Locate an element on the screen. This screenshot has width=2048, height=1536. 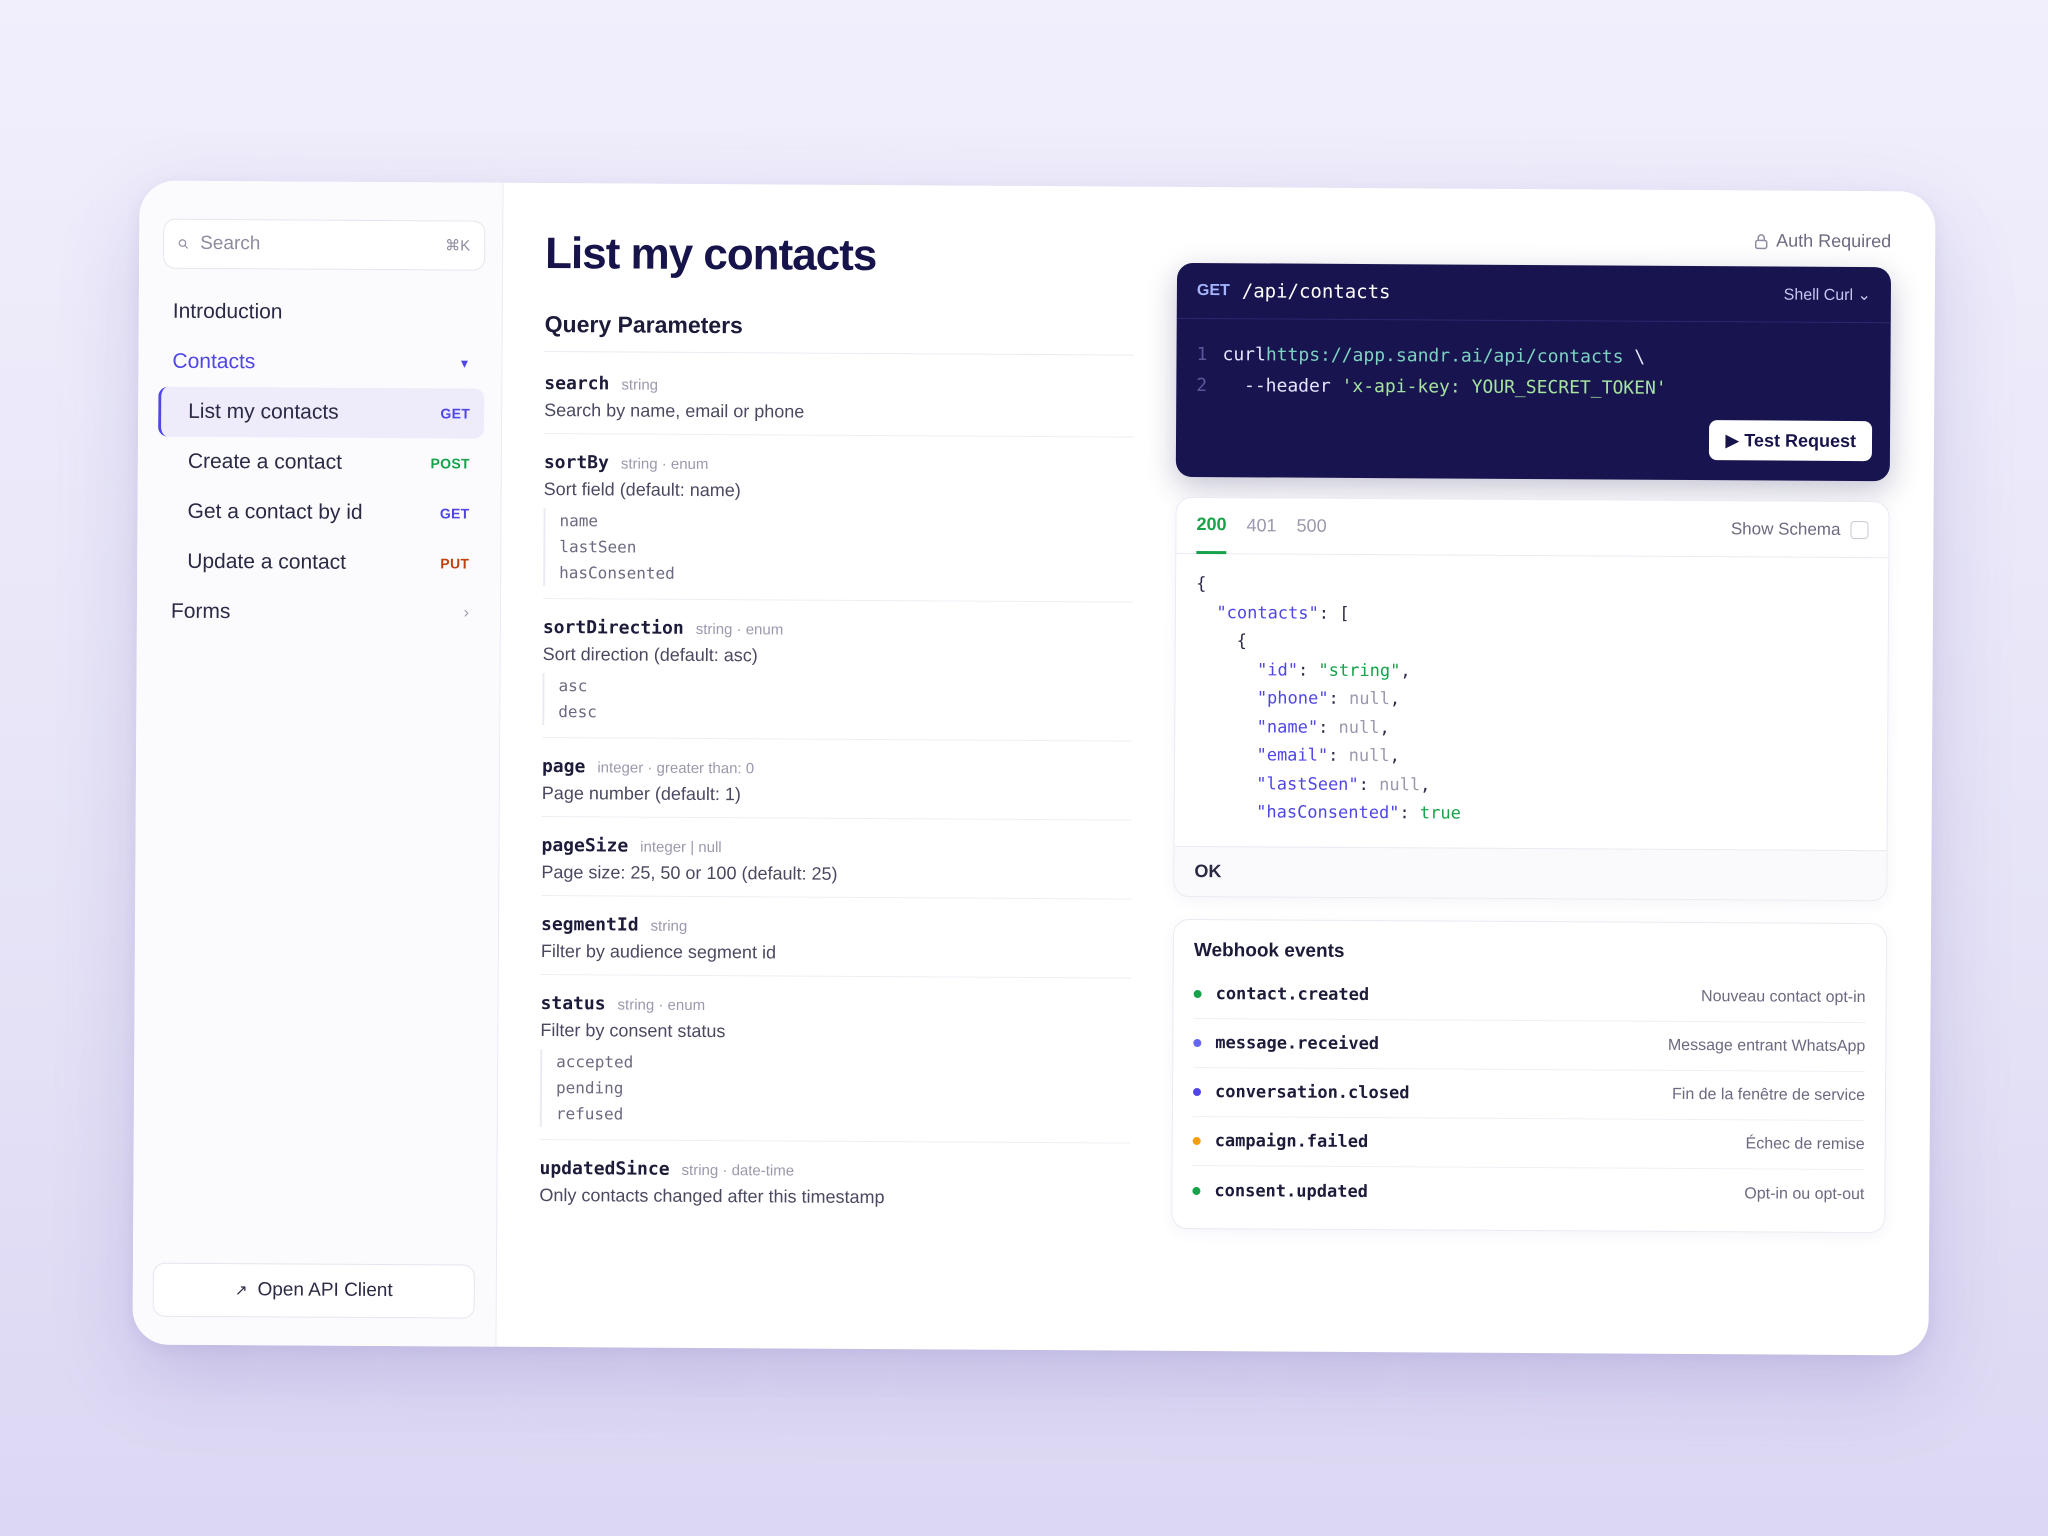
webhook-desc: Nouveau contact opt-in is located at coordinates (1783, 997).